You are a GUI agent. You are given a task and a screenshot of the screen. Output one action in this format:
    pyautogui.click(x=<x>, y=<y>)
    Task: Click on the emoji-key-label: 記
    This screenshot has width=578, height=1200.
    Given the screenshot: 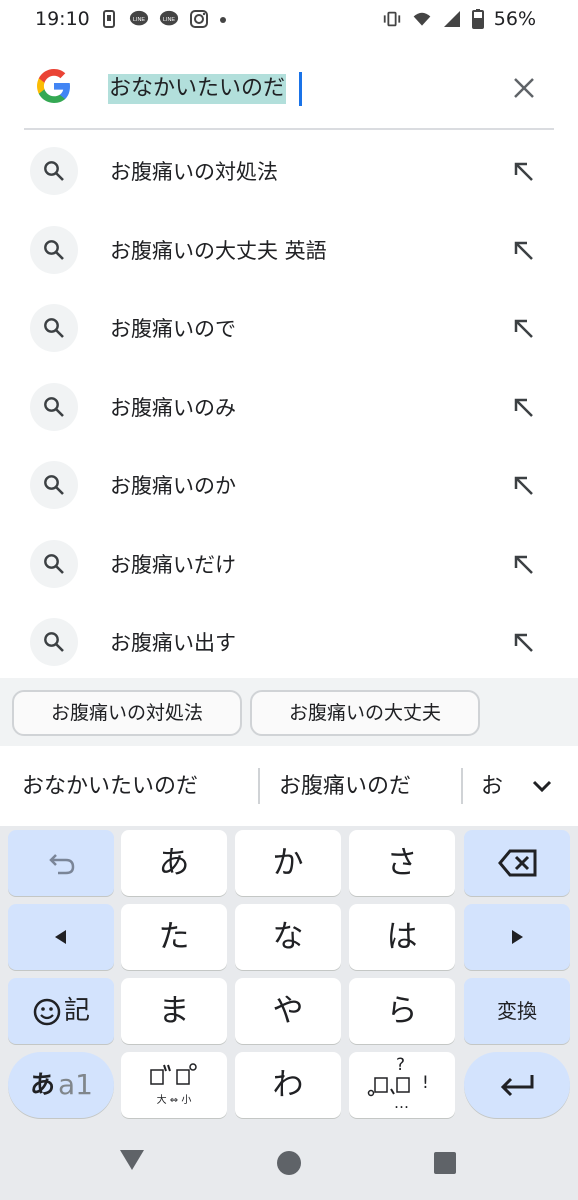 What is the action you would take?
    pyautogui.click(x=77, y=1011)
    